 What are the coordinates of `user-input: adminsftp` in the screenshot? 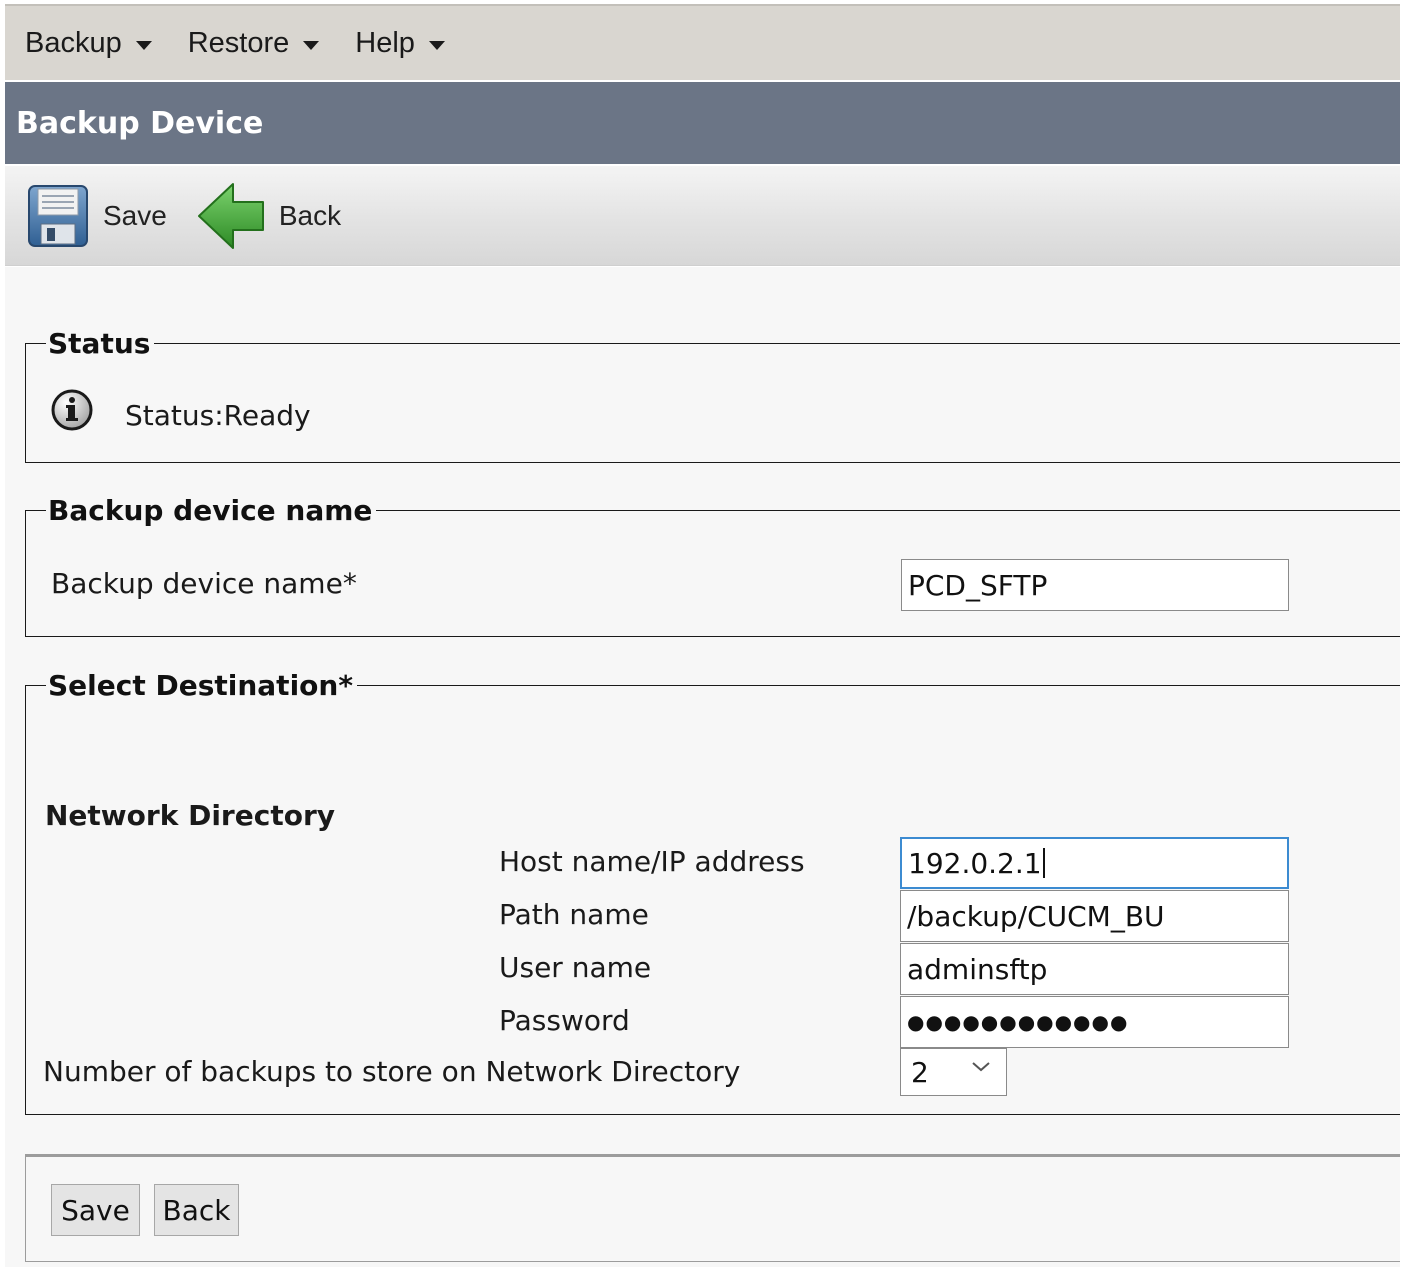 It's located at (1094, 969).